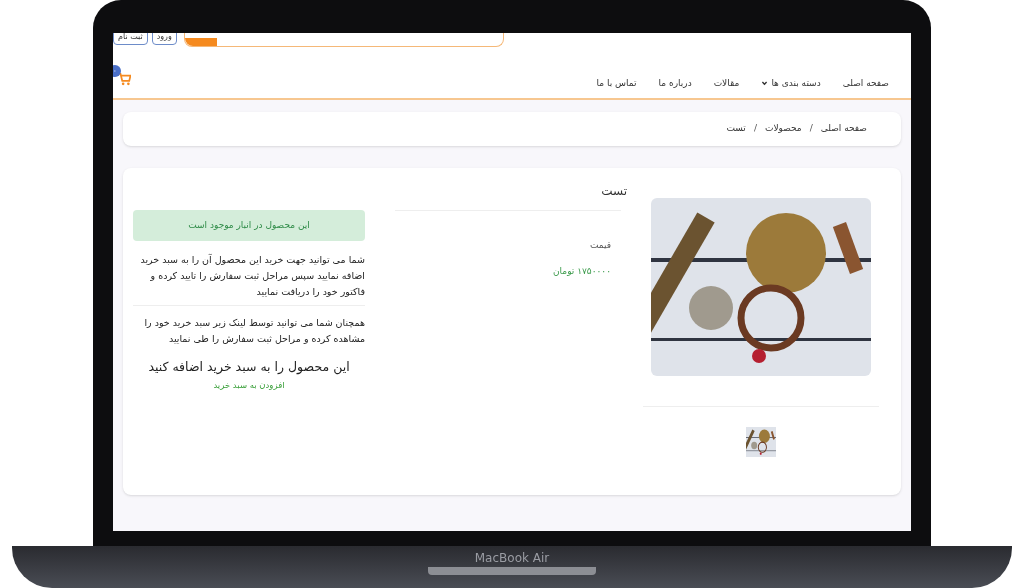  I want to click on add-to-cart-heading: این محصول را به سبد خرید اضافه کنید, so click(249, 367).